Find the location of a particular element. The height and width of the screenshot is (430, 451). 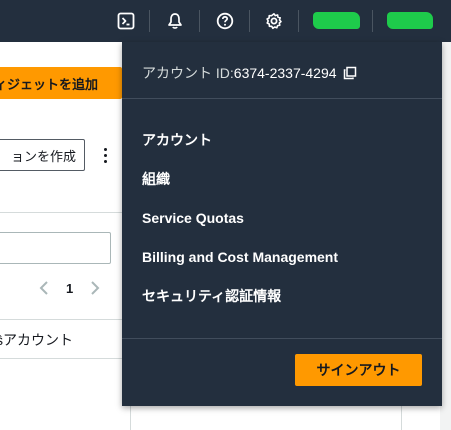

column-header-account: ŝアカウント is located at coordinates (36, 340).